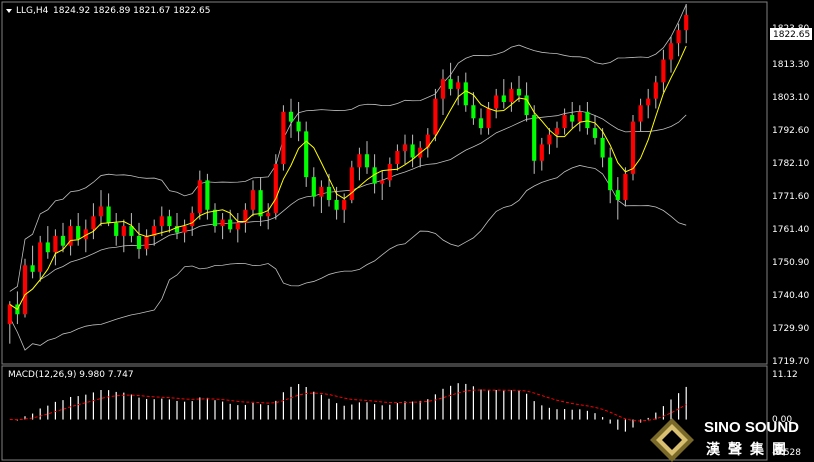 This screenshot has height=462, width=814. What do you see at coordinates (751, 427) in the screenshot?
I see `brand-name: SINO SOUND` at bounding box center [751, 427].